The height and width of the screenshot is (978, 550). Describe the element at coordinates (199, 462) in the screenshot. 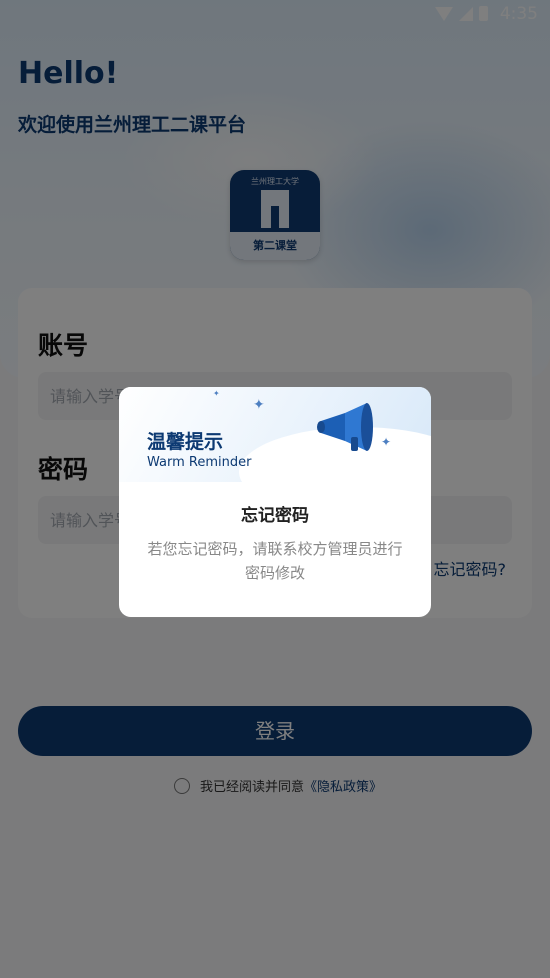

I see `dialog-subtitle: Warm Reminder` at that location.